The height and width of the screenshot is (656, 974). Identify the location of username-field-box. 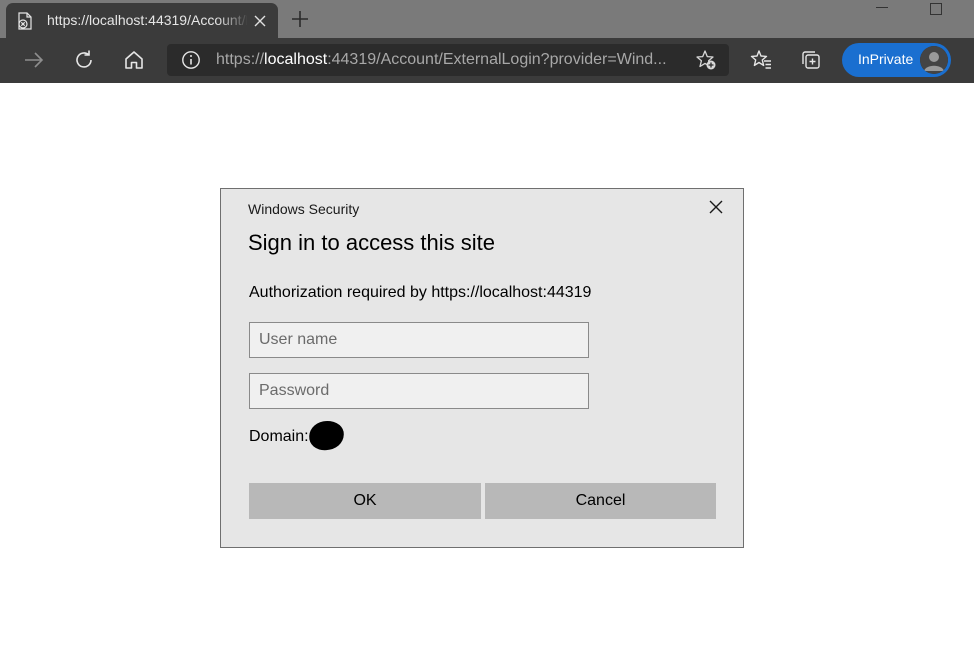
(419, 340).